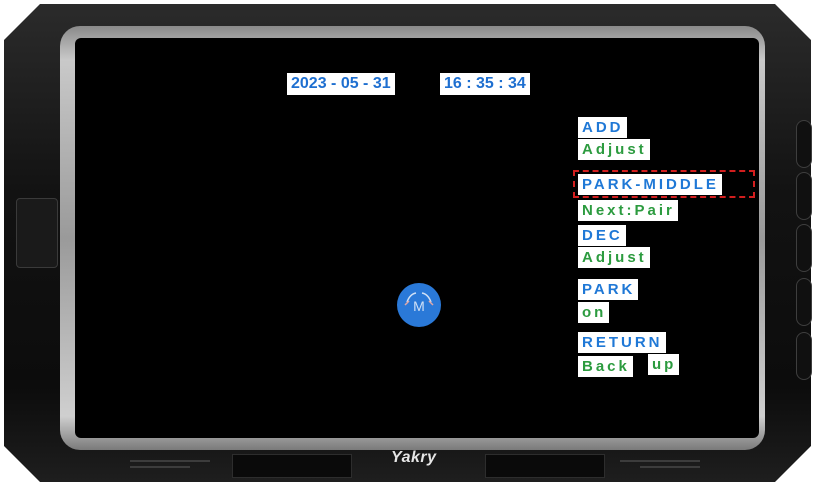 Image resolution: width=815 pixels, height=486 pixels. Describe the element at coordinates (622, 342) in the screenshot. I see `menu-item-return-title: RETURN` at that location.